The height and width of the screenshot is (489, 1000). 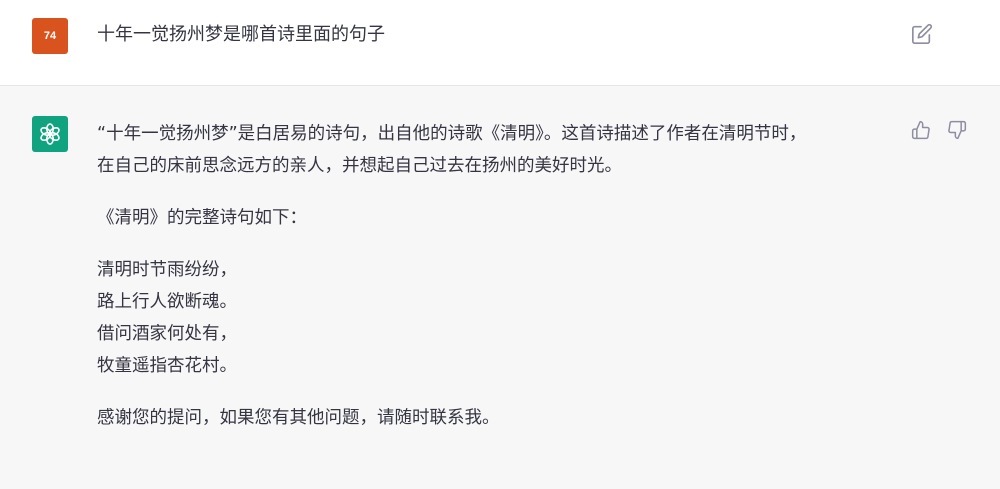 What do you see at coordinates (50, 36) in the screenshot?
I see `user-avatar: 74` at bounding box center [50, 36].